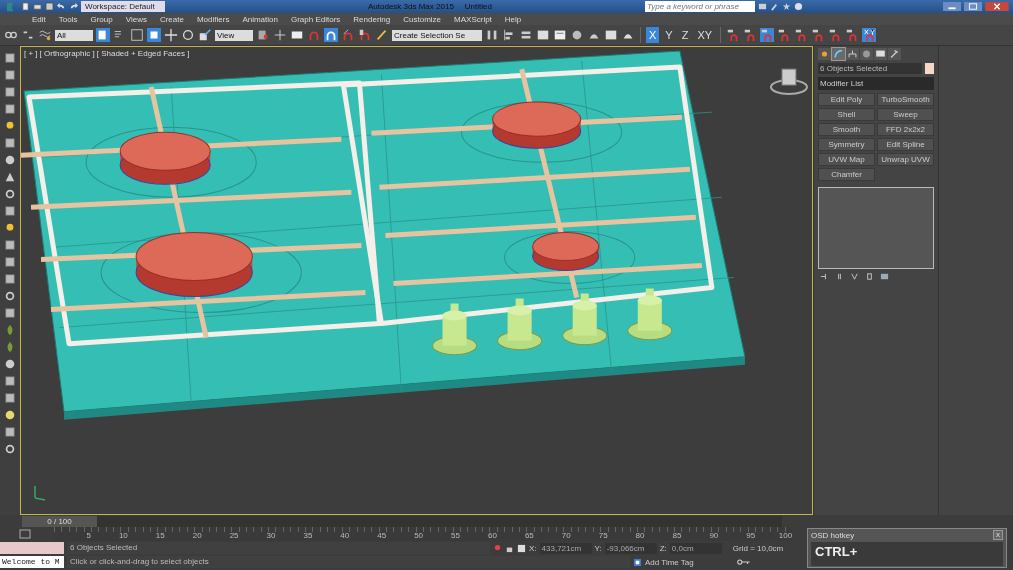 The image size is (1013, 570). I want to click on menu-item: MAXScript, so click(473, 19).